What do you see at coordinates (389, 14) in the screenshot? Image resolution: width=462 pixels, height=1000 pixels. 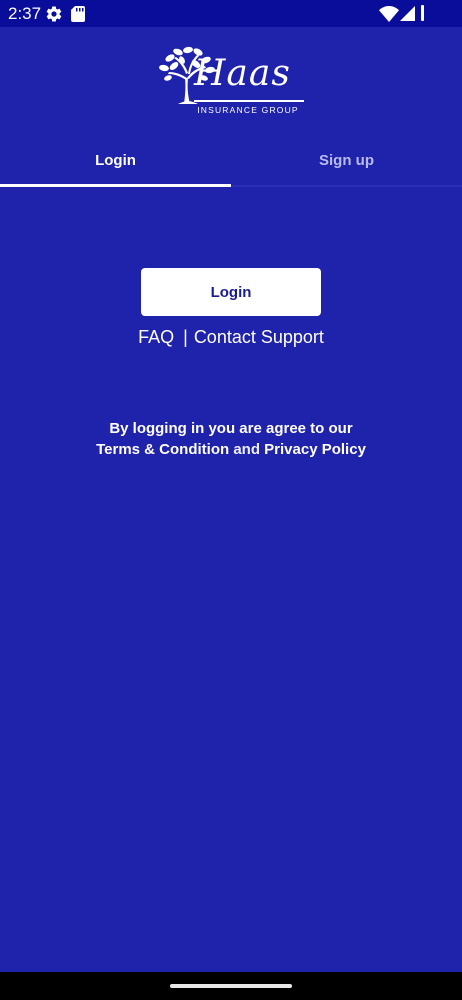 I see `wifi-icon` at bounding box center [389, 14].